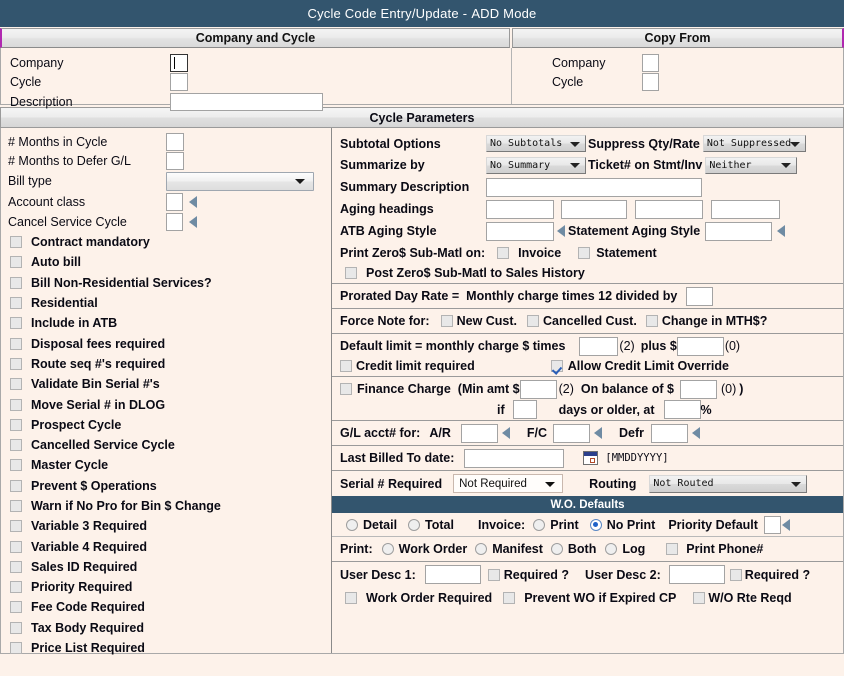 This screenshot has height=676, width=844. What do you see at coordinates (505, 433) in the screenshot?
I see `gl-ar-lookup-icon` at bounding box center [505, 433].